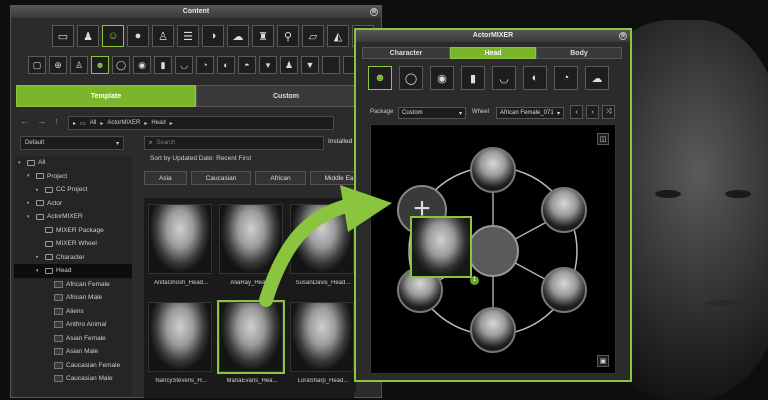 This screenshot has height=400, width=768. I want to click on tab-template: Template, so click(106, 96).